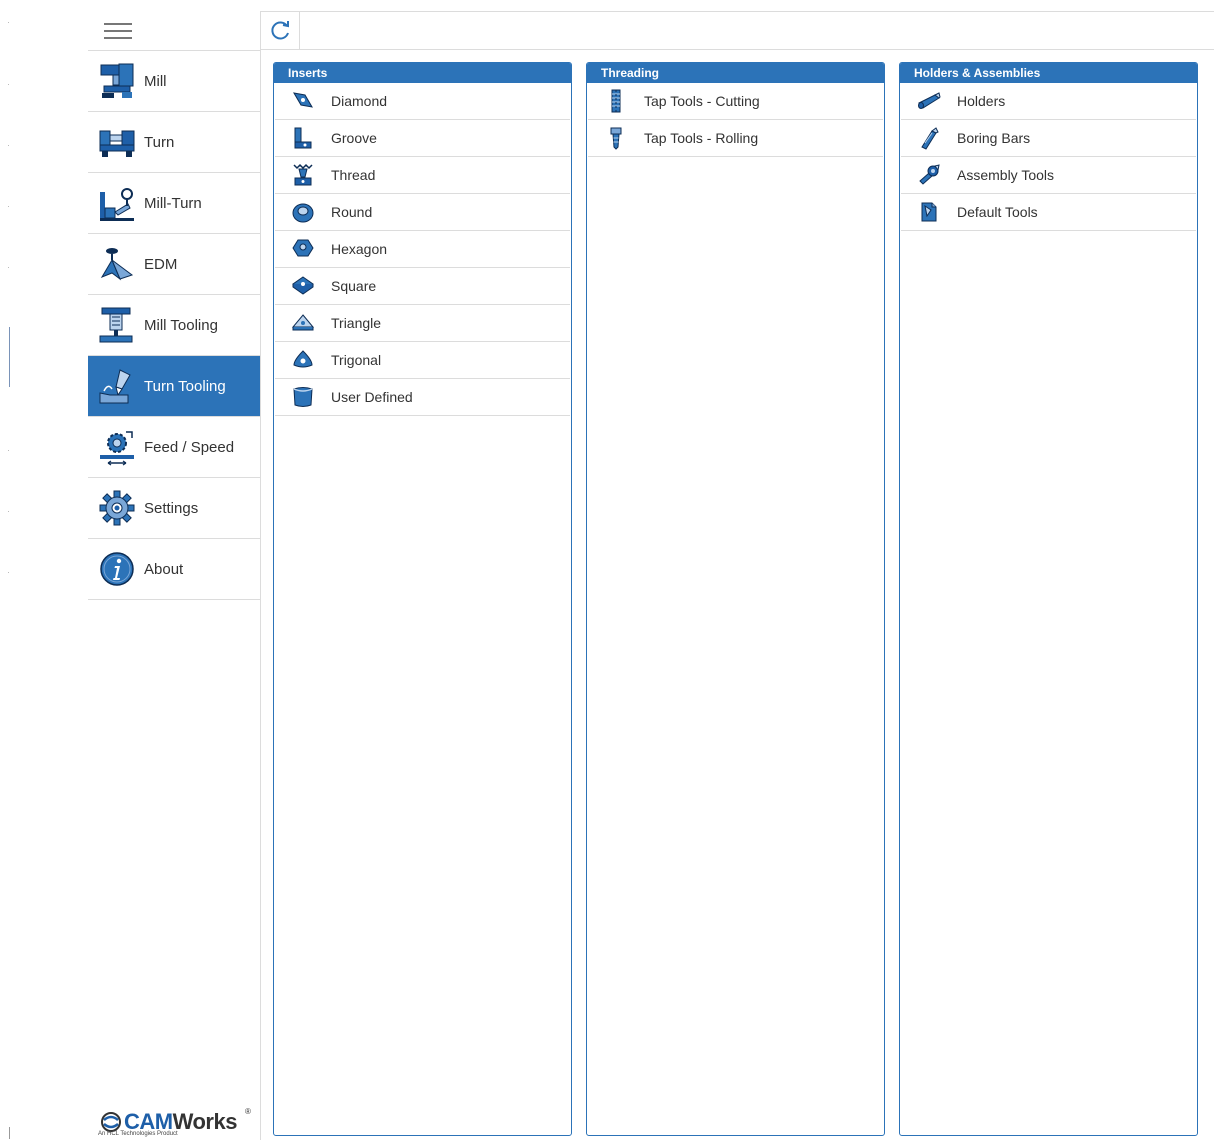 The height and width of the screenshot is (1140, 1214). Describe the element at coordinates (422, 249) in the screenshot. I see `insert-item-hexagon: Hexagon` at that location.